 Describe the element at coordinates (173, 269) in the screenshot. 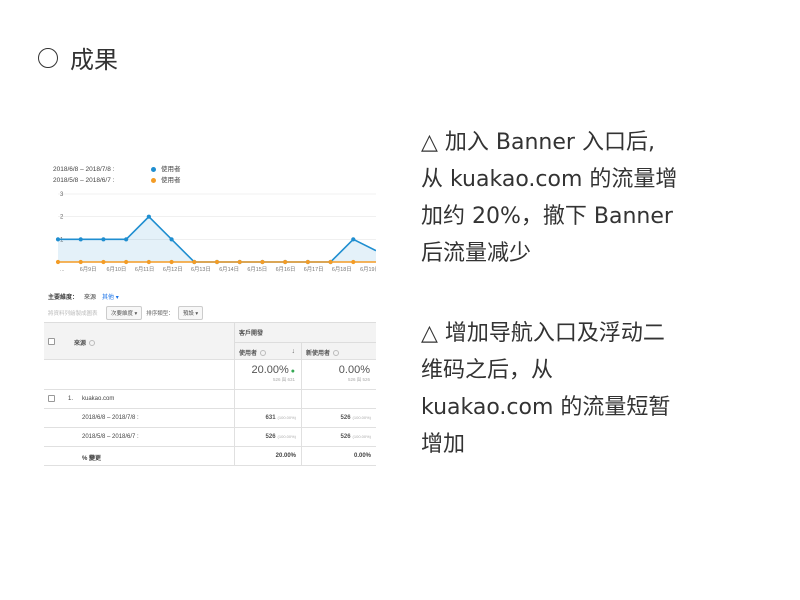

I see `x-tick-label: 6月12日` at that location.